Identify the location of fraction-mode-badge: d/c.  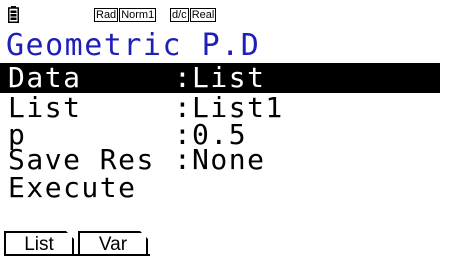
(179, 15).